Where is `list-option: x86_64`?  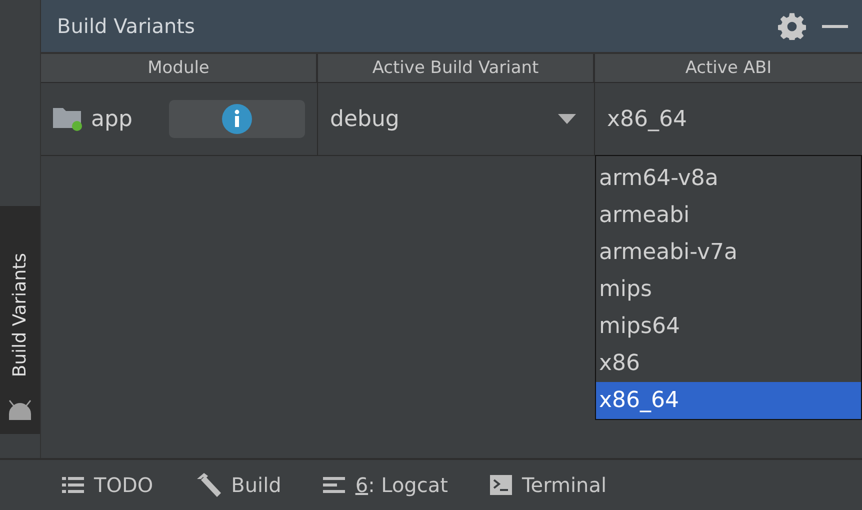
list-option: x86_64 is located at coordinates (728, 400).